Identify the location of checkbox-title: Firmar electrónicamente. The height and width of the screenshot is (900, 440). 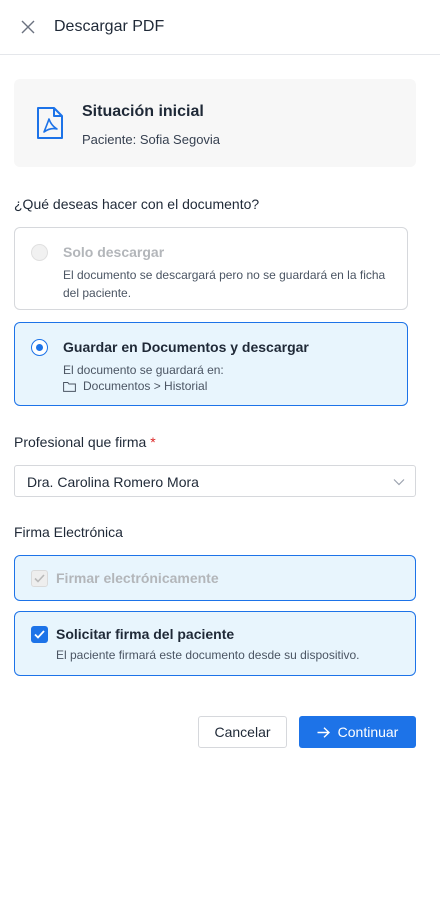
(137, 578).